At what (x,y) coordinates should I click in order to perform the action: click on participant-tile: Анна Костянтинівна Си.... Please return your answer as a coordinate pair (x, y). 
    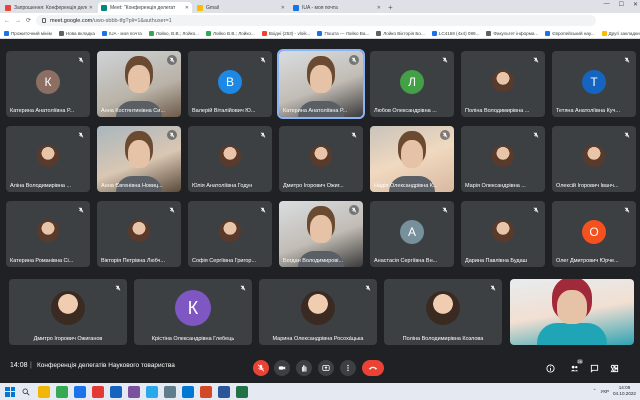
    Looking at the image, I should click on (139, 84).